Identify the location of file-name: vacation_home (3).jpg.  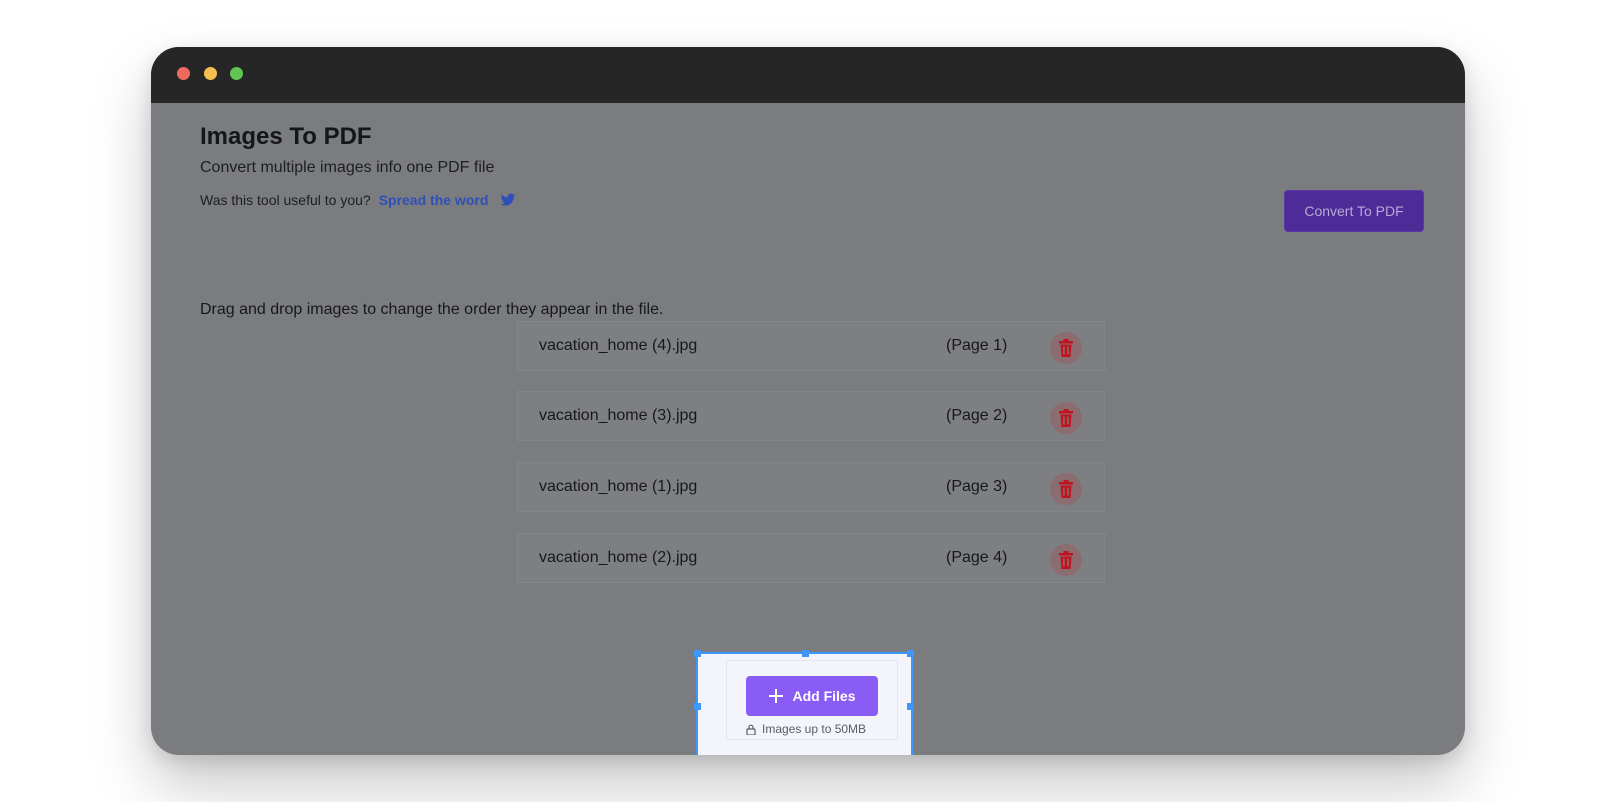
(618, 415).